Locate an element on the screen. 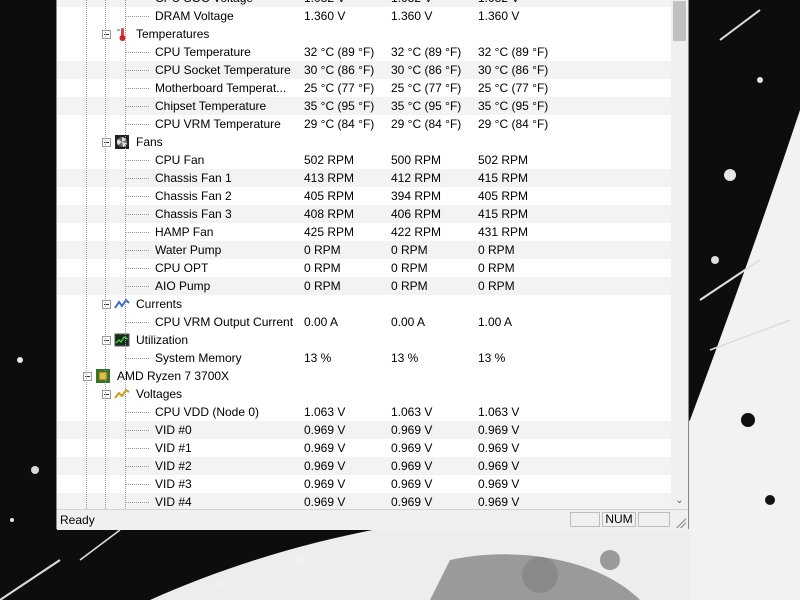  value-current: 1.063 V is located at coordinates (325, 412).